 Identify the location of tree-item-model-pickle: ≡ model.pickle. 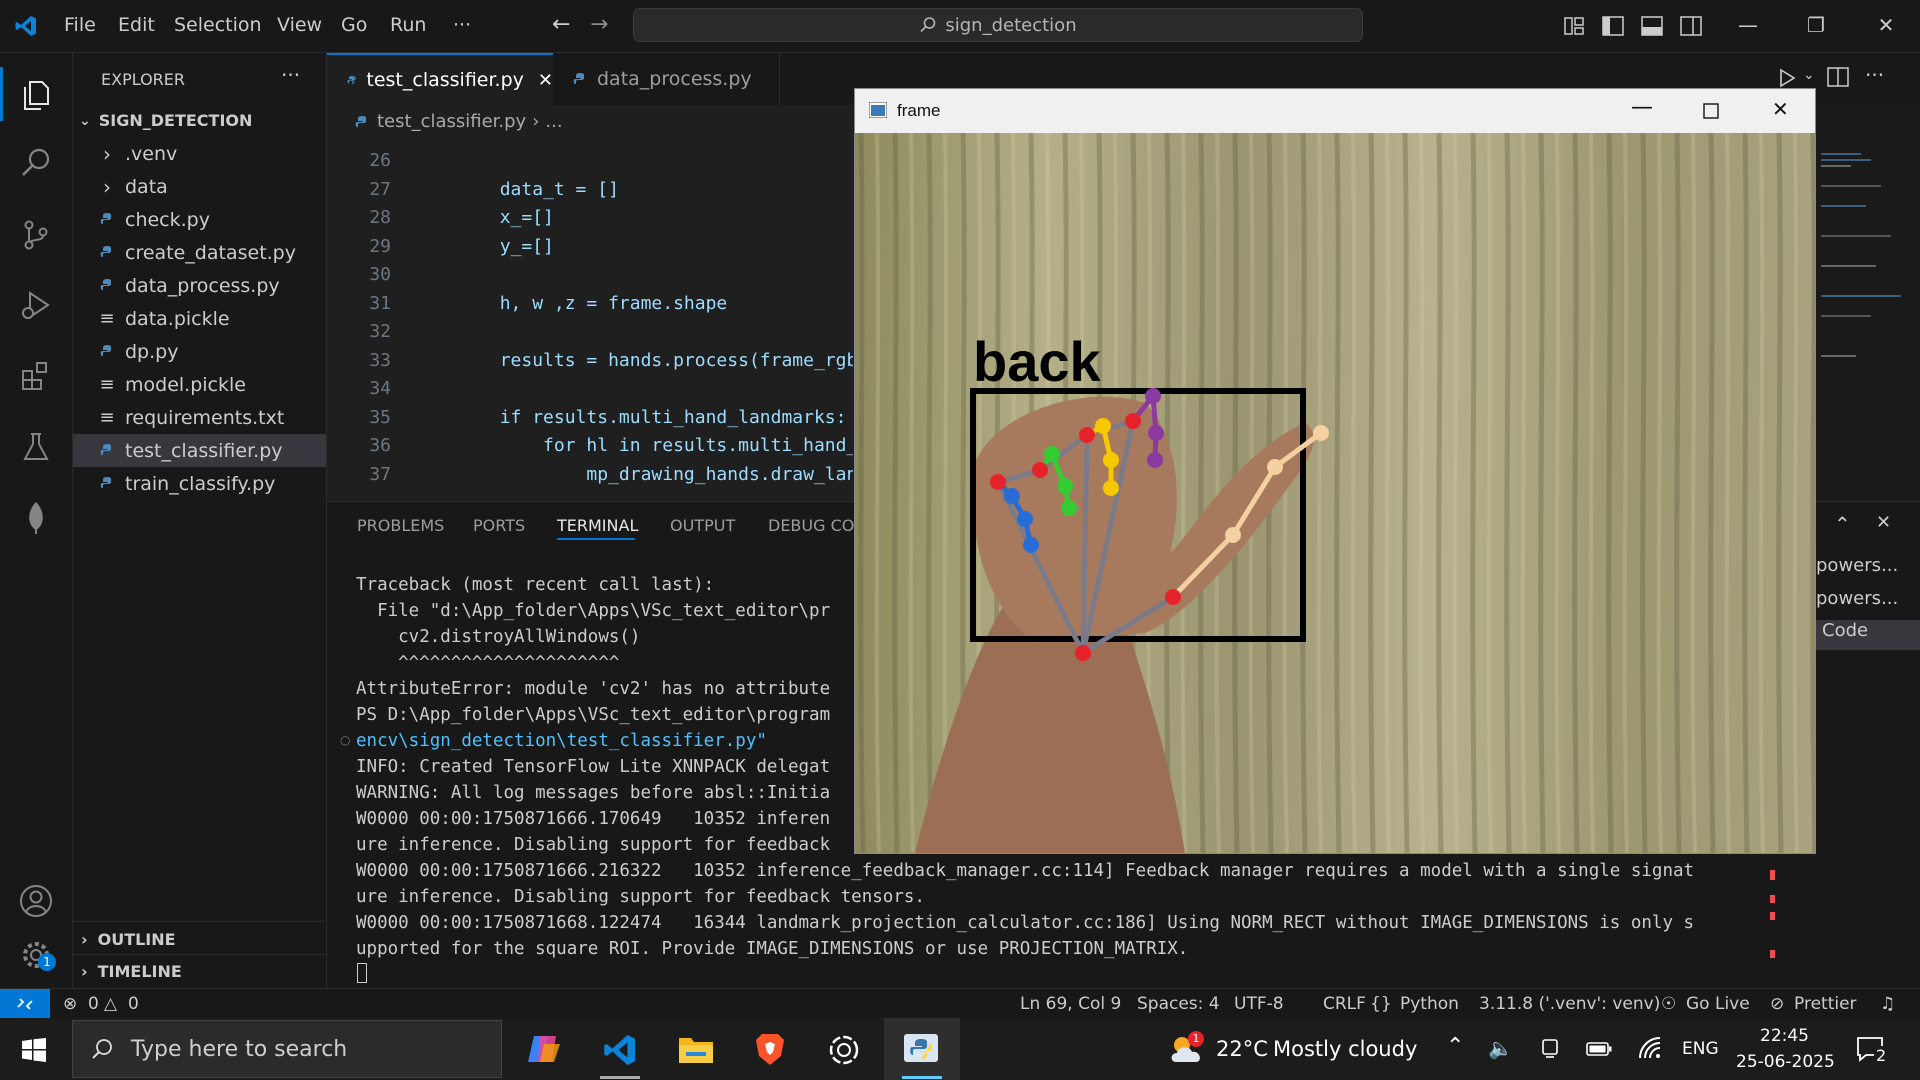
(199, 384).